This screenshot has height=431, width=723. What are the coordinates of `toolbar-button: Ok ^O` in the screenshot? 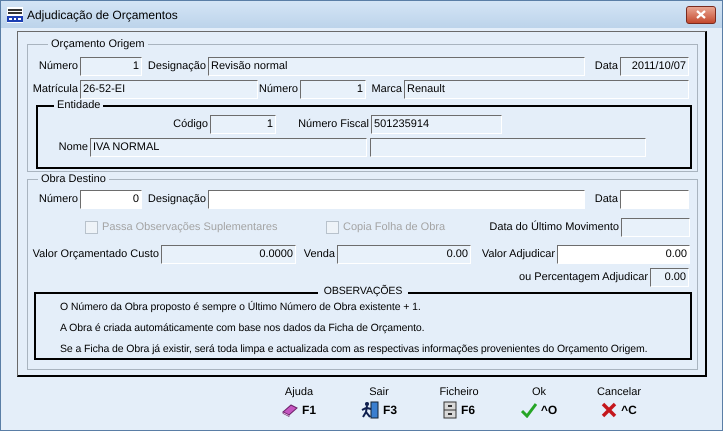 It's located at (539, 402).